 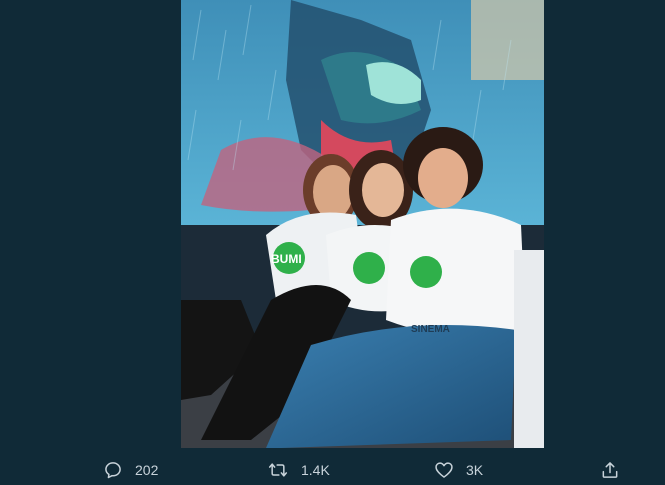 What do you see at coordinates (458, 470) in the screenshot?
I see `like-button: 3K` at bounding box center [458, 470].